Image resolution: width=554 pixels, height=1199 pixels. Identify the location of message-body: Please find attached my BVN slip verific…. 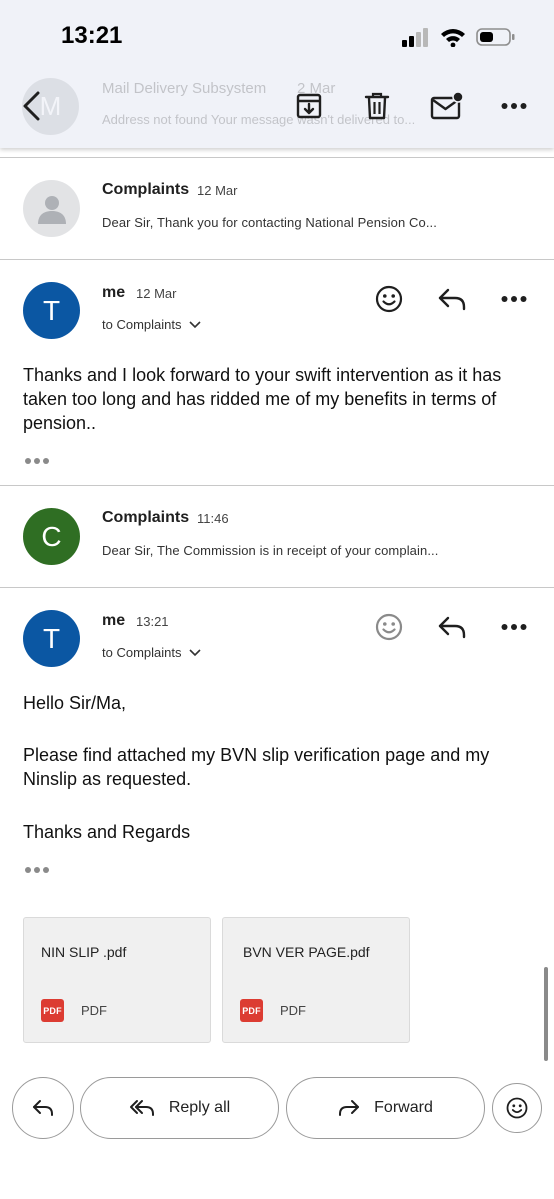
(256, 767).